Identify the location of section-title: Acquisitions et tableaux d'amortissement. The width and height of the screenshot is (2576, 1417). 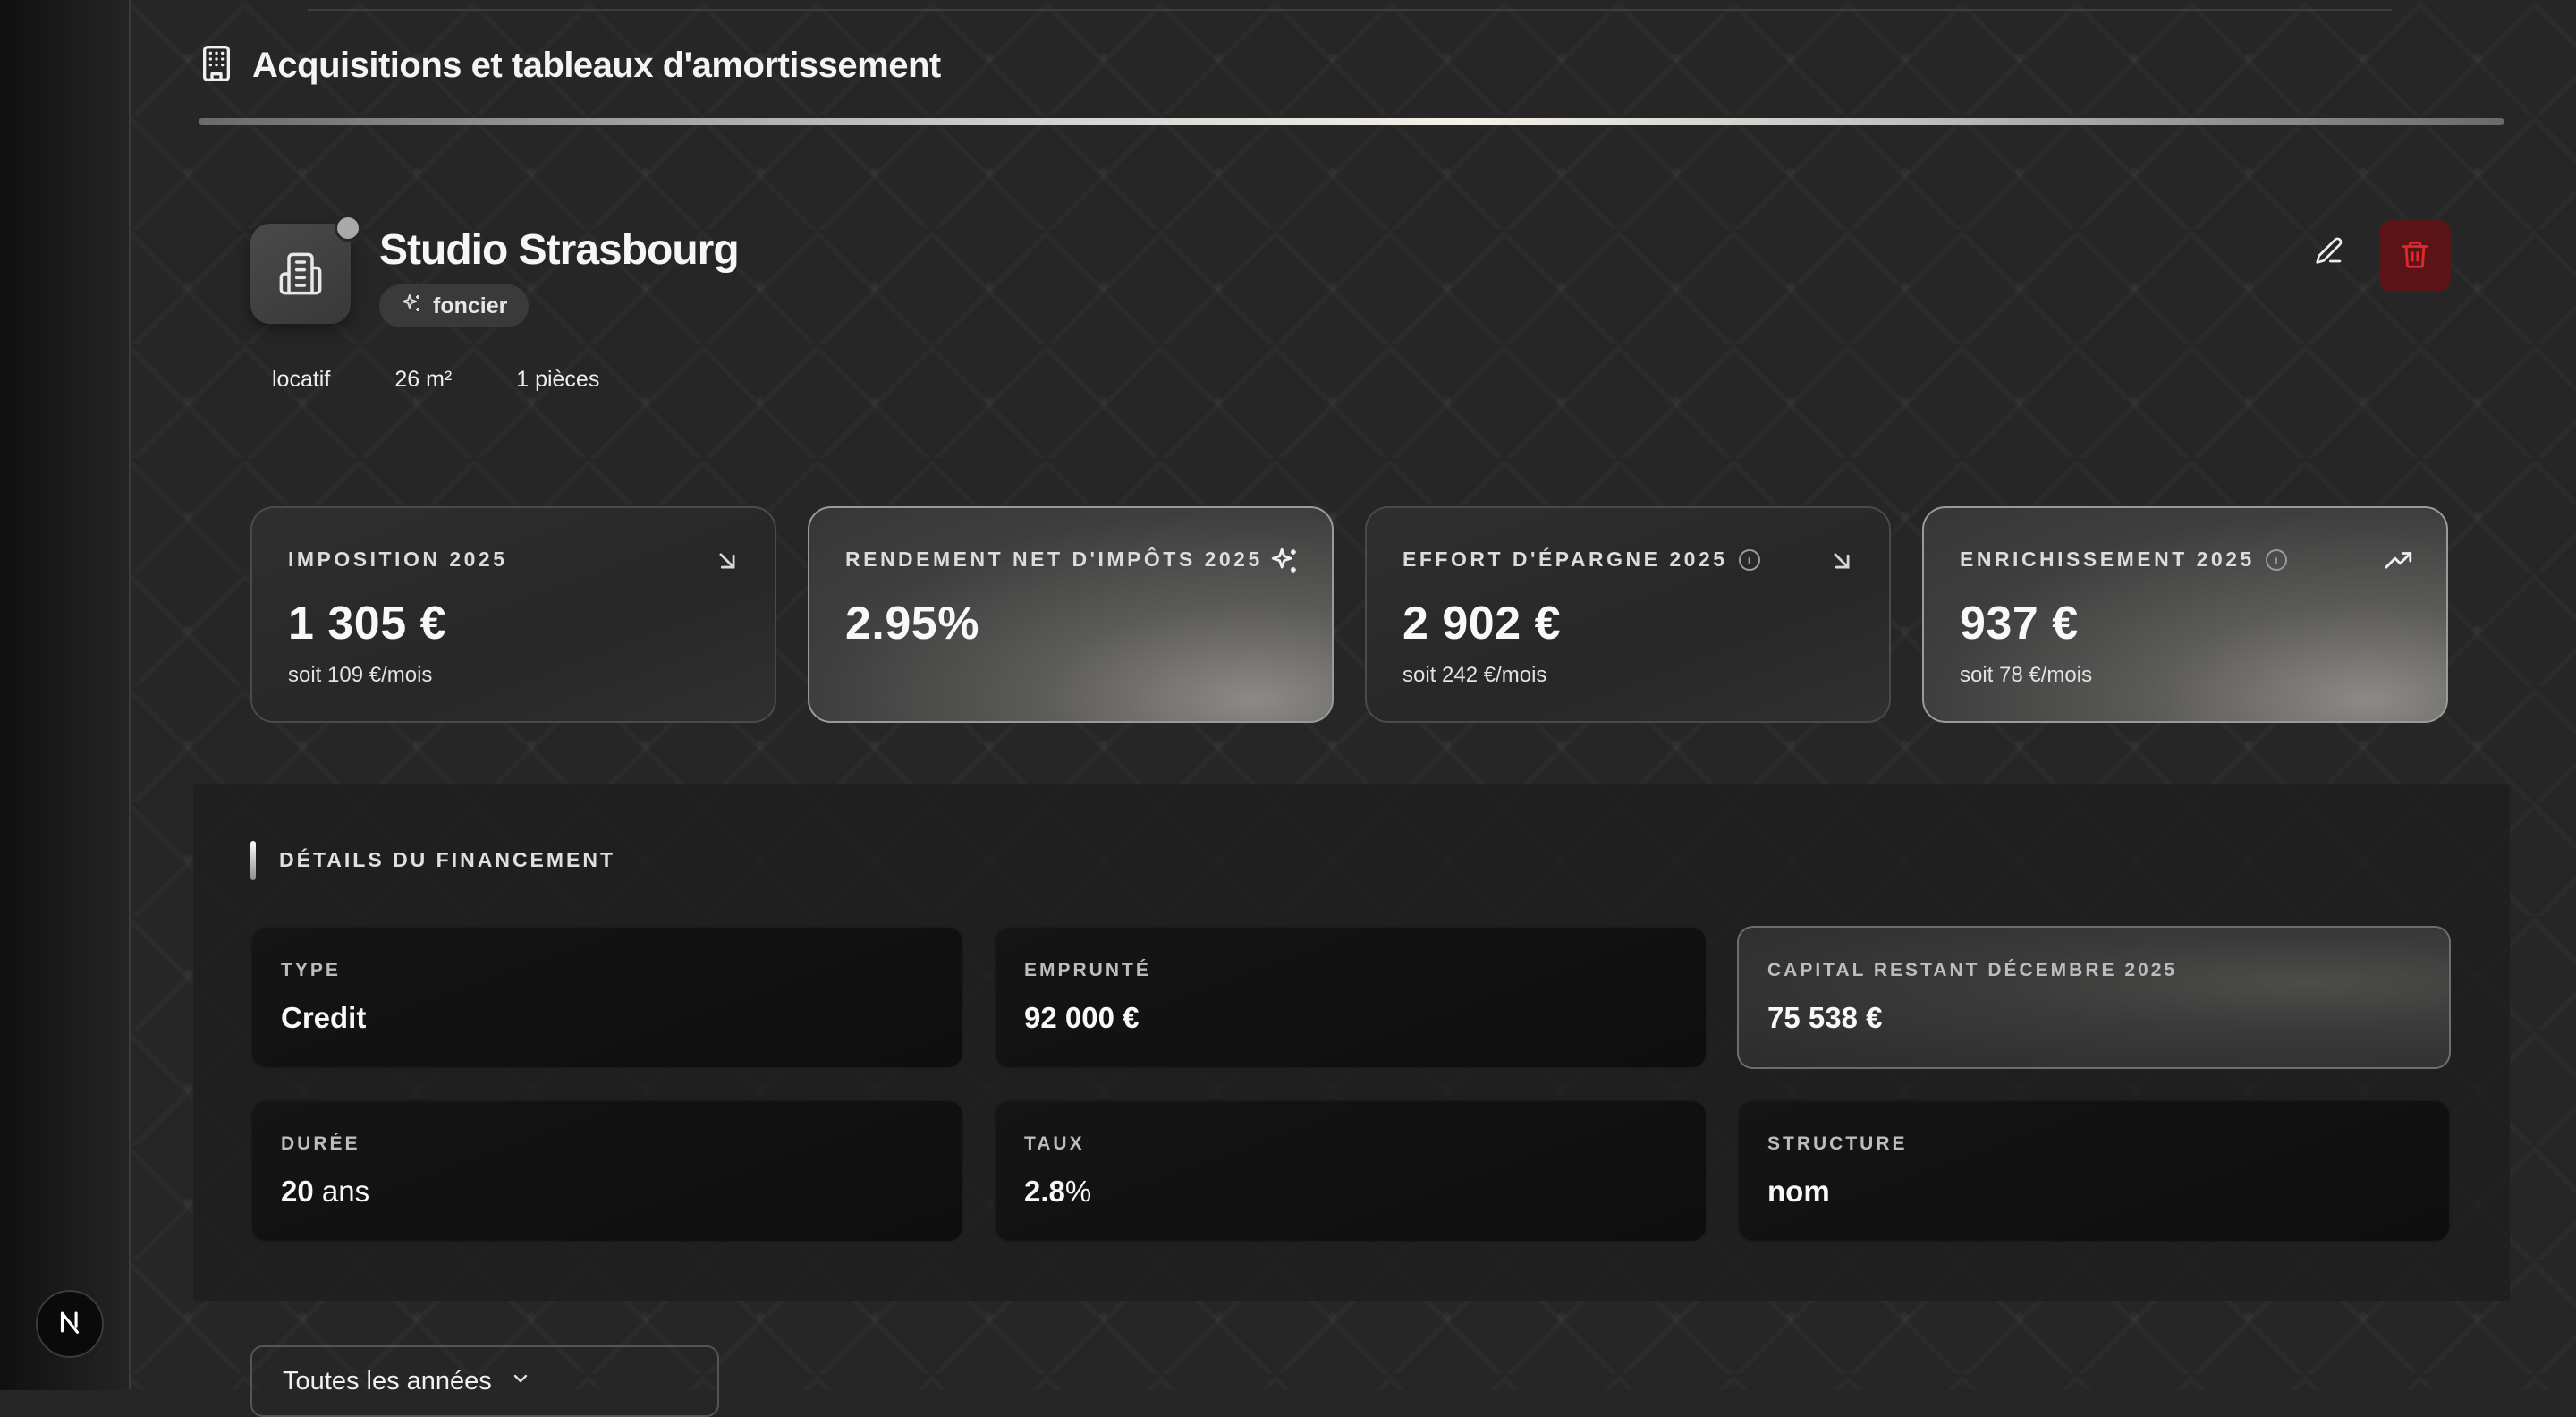
(596, 65).